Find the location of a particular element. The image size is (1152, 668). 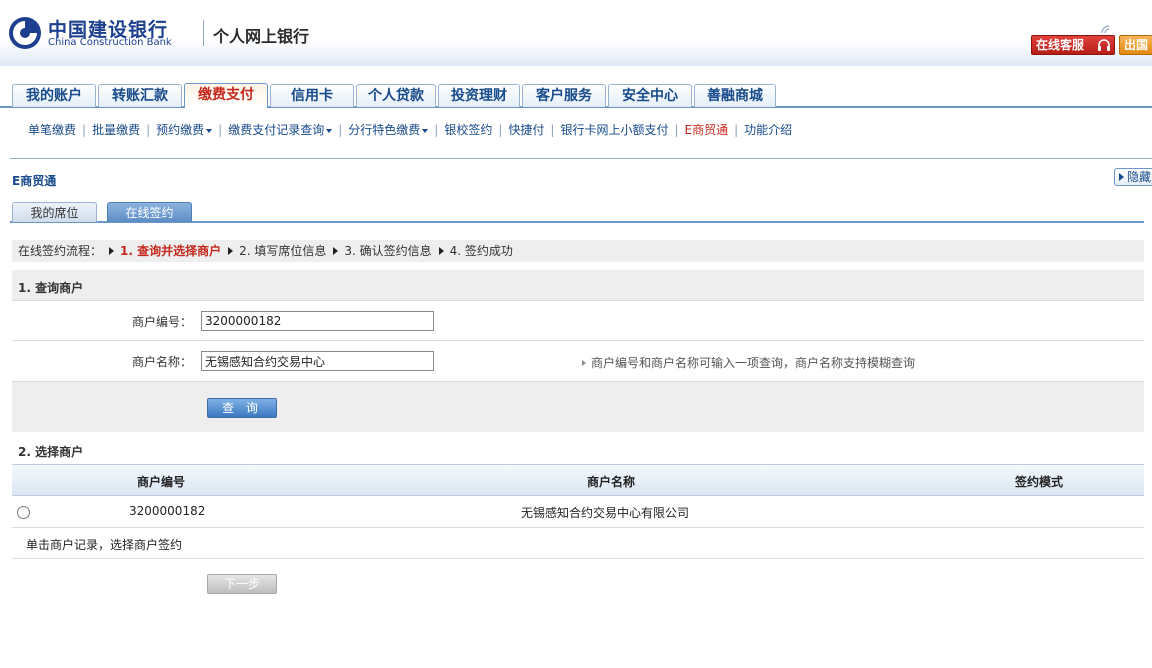

subnav-e-trade: E商贸通 is located at coordinates (707, 129).